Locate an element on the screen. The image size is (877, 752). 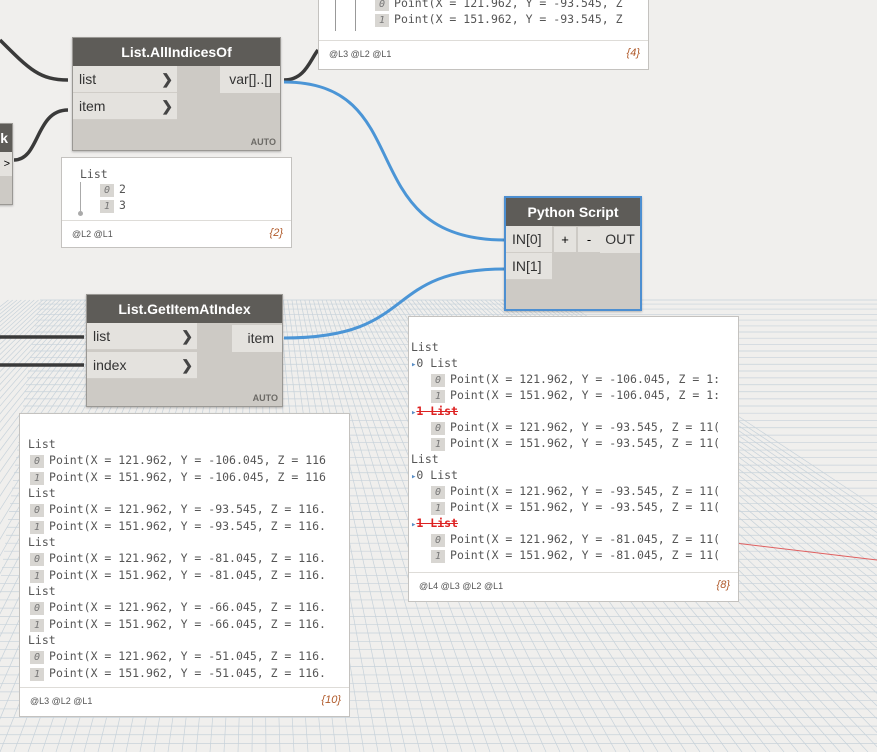
node-python-script: Python Script IN[0] IN[1] + - OUT is located at coordinates (573, 253).